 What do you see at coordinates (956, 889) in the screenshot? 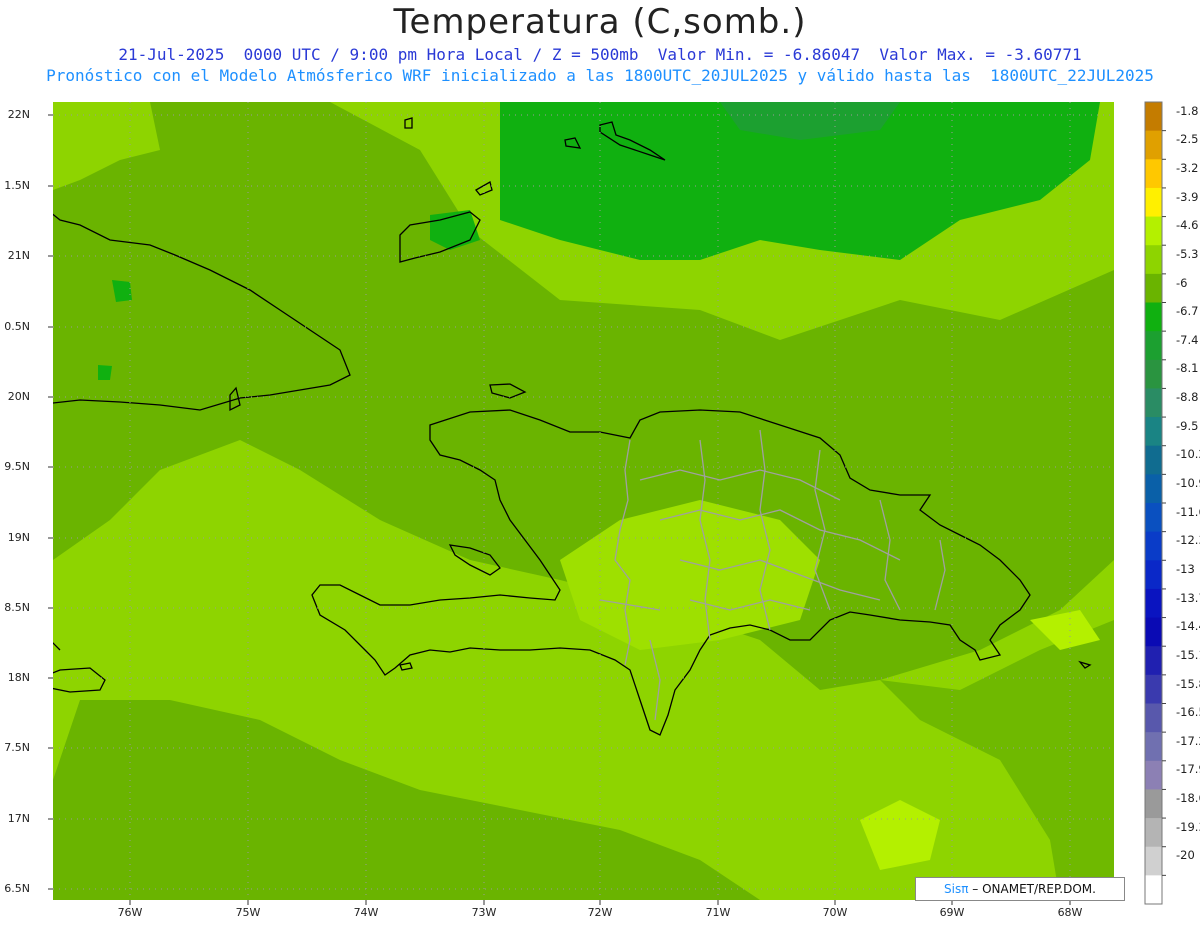
I see `sispi-logo: Sisπ` at bounding box center [956, 889].